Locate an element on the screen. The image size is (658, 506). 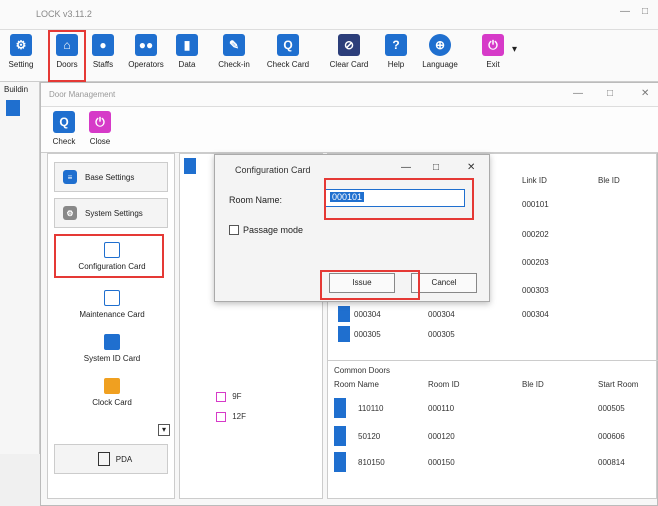
toolbar-help-button: ? Help is located at coordinates (396, 51).